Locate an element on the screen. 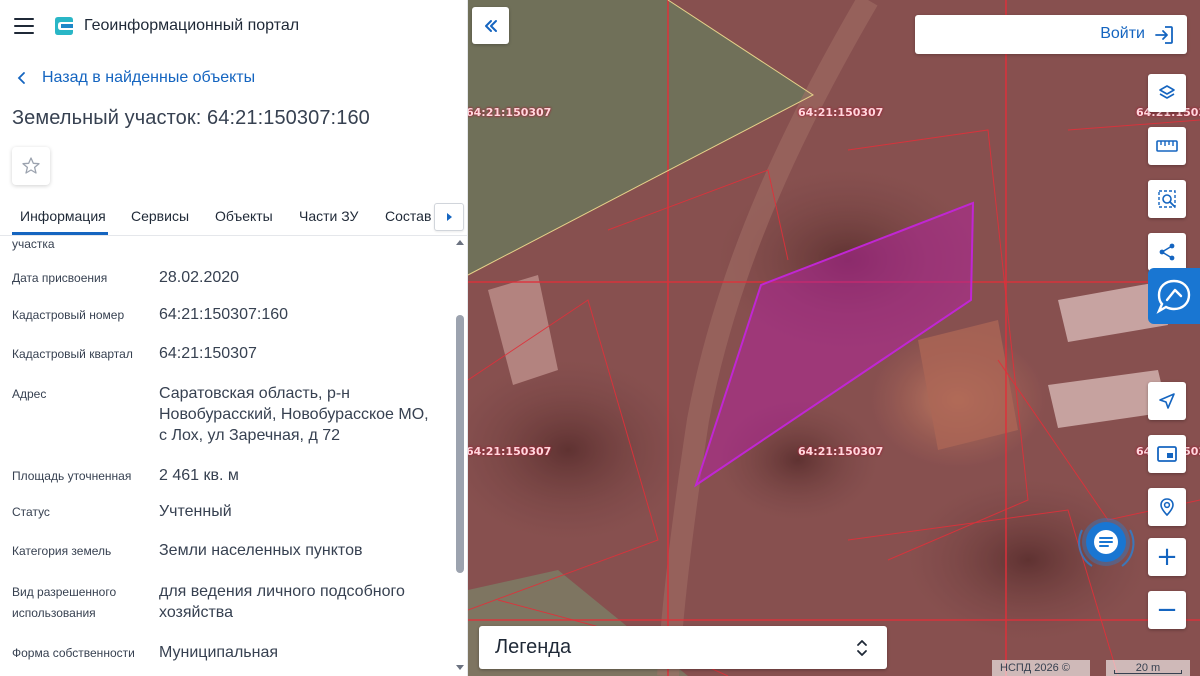 This screenshot has width=1200, height=676. legend-label: Легенда is located at coordinates (533, 647).